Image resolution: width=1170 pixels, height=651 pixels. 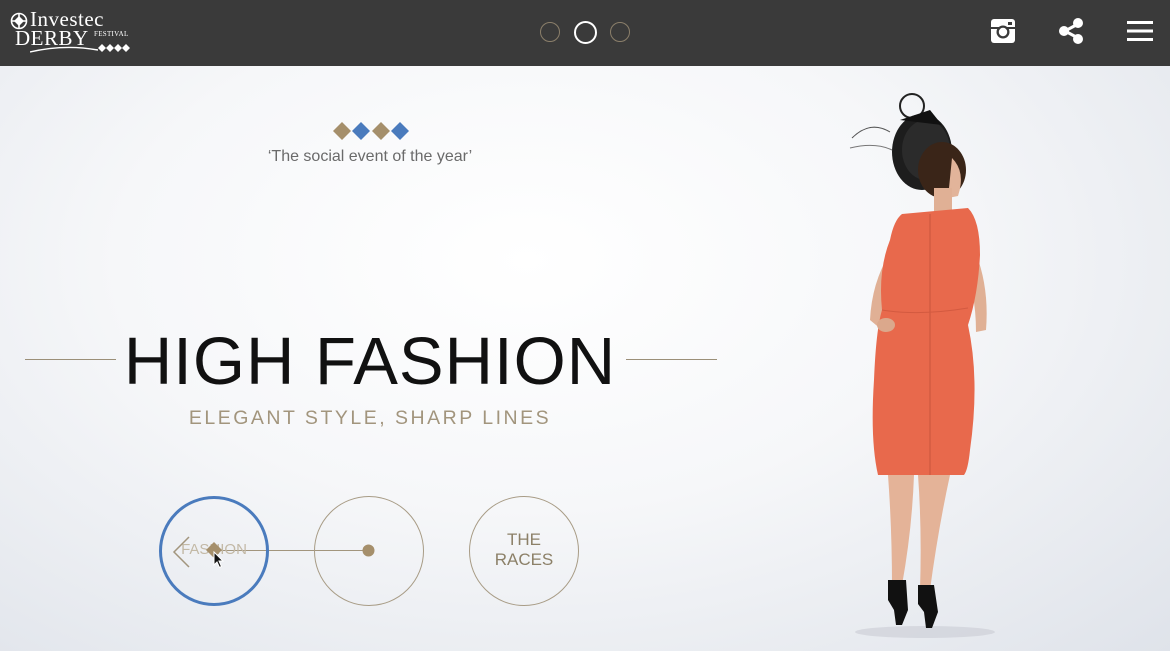 I want to click on title-rule-right, so click(x=671, y=359).